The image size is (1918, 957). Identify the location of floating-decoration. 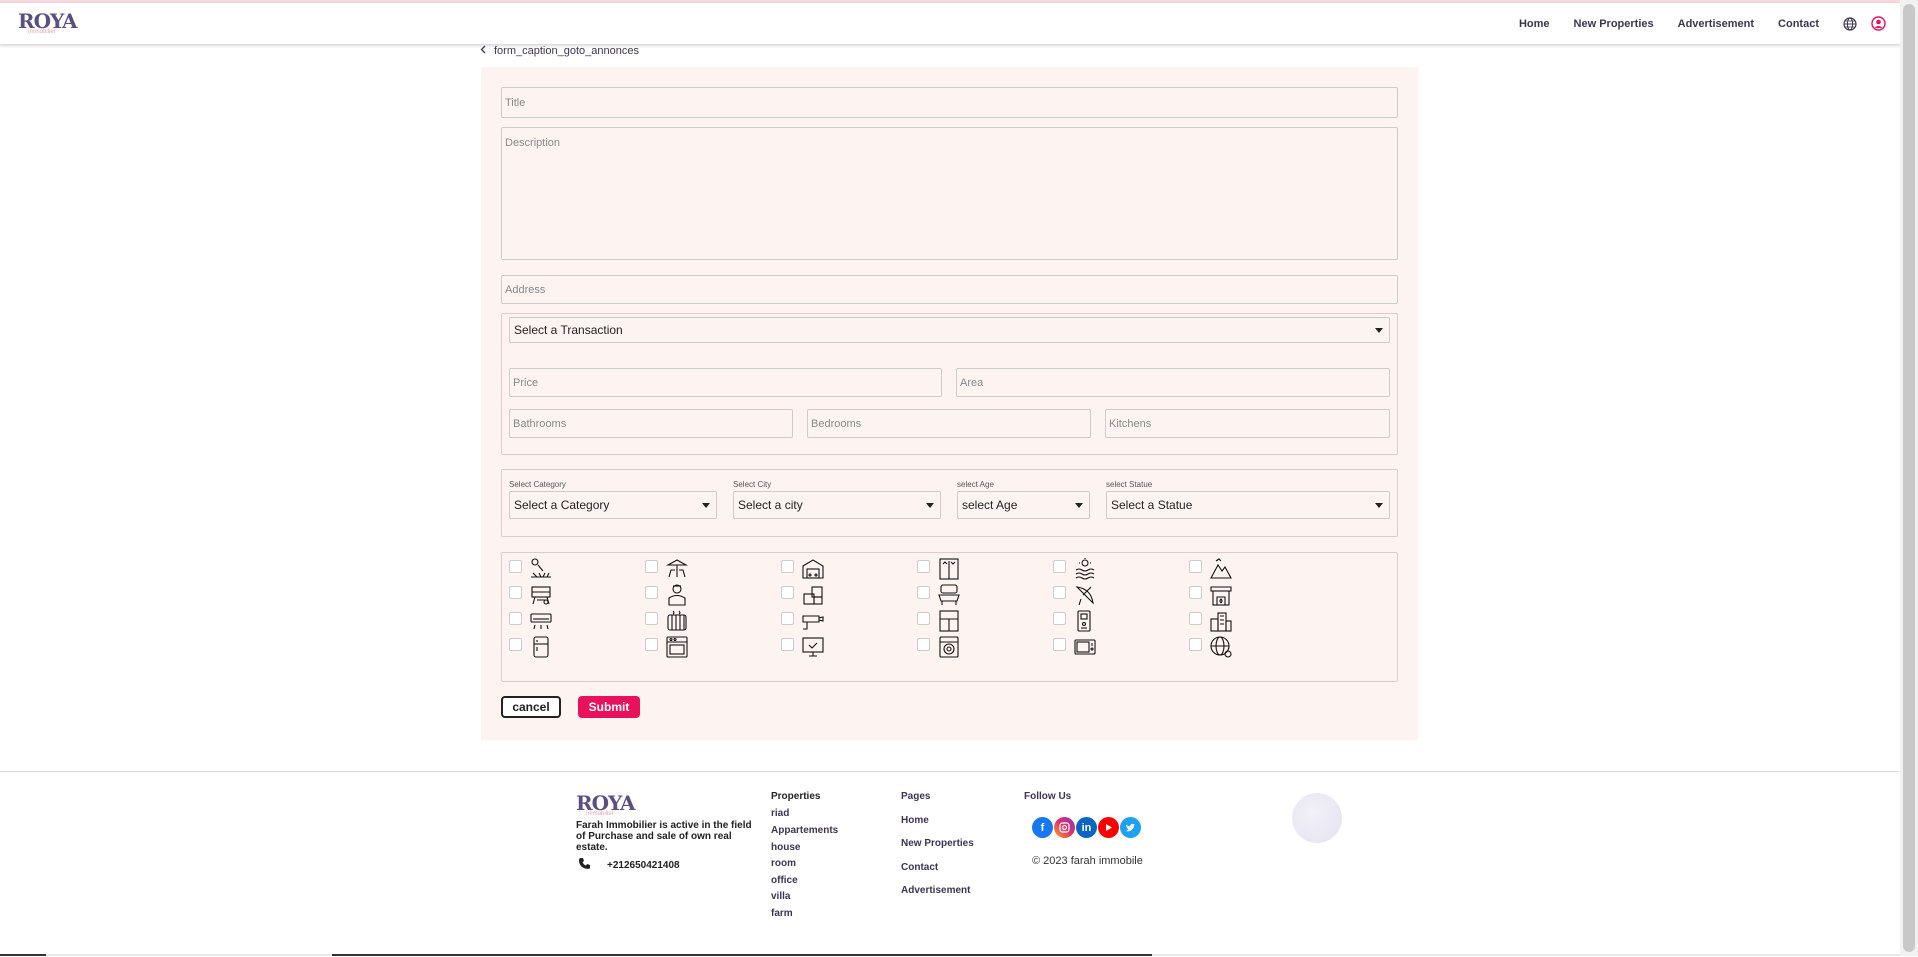
(1317, 818).